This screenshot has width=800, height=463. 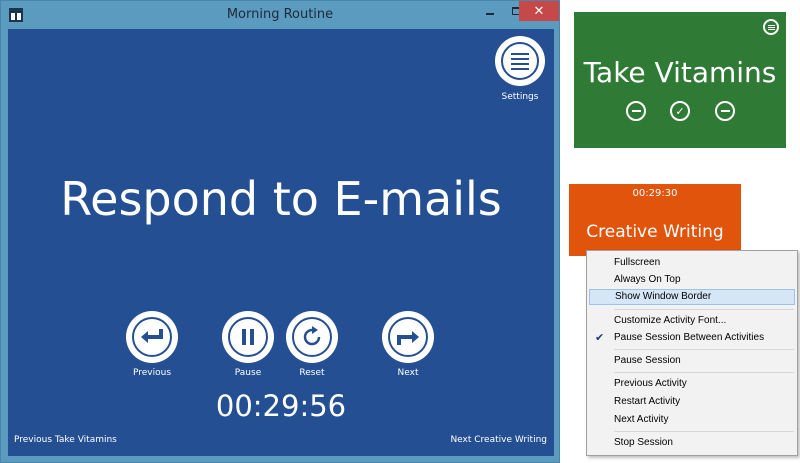 What do you see at coordinates (408, 373) in the screenshot?
I see `next-label: Next` at bounding box center [408, 373].